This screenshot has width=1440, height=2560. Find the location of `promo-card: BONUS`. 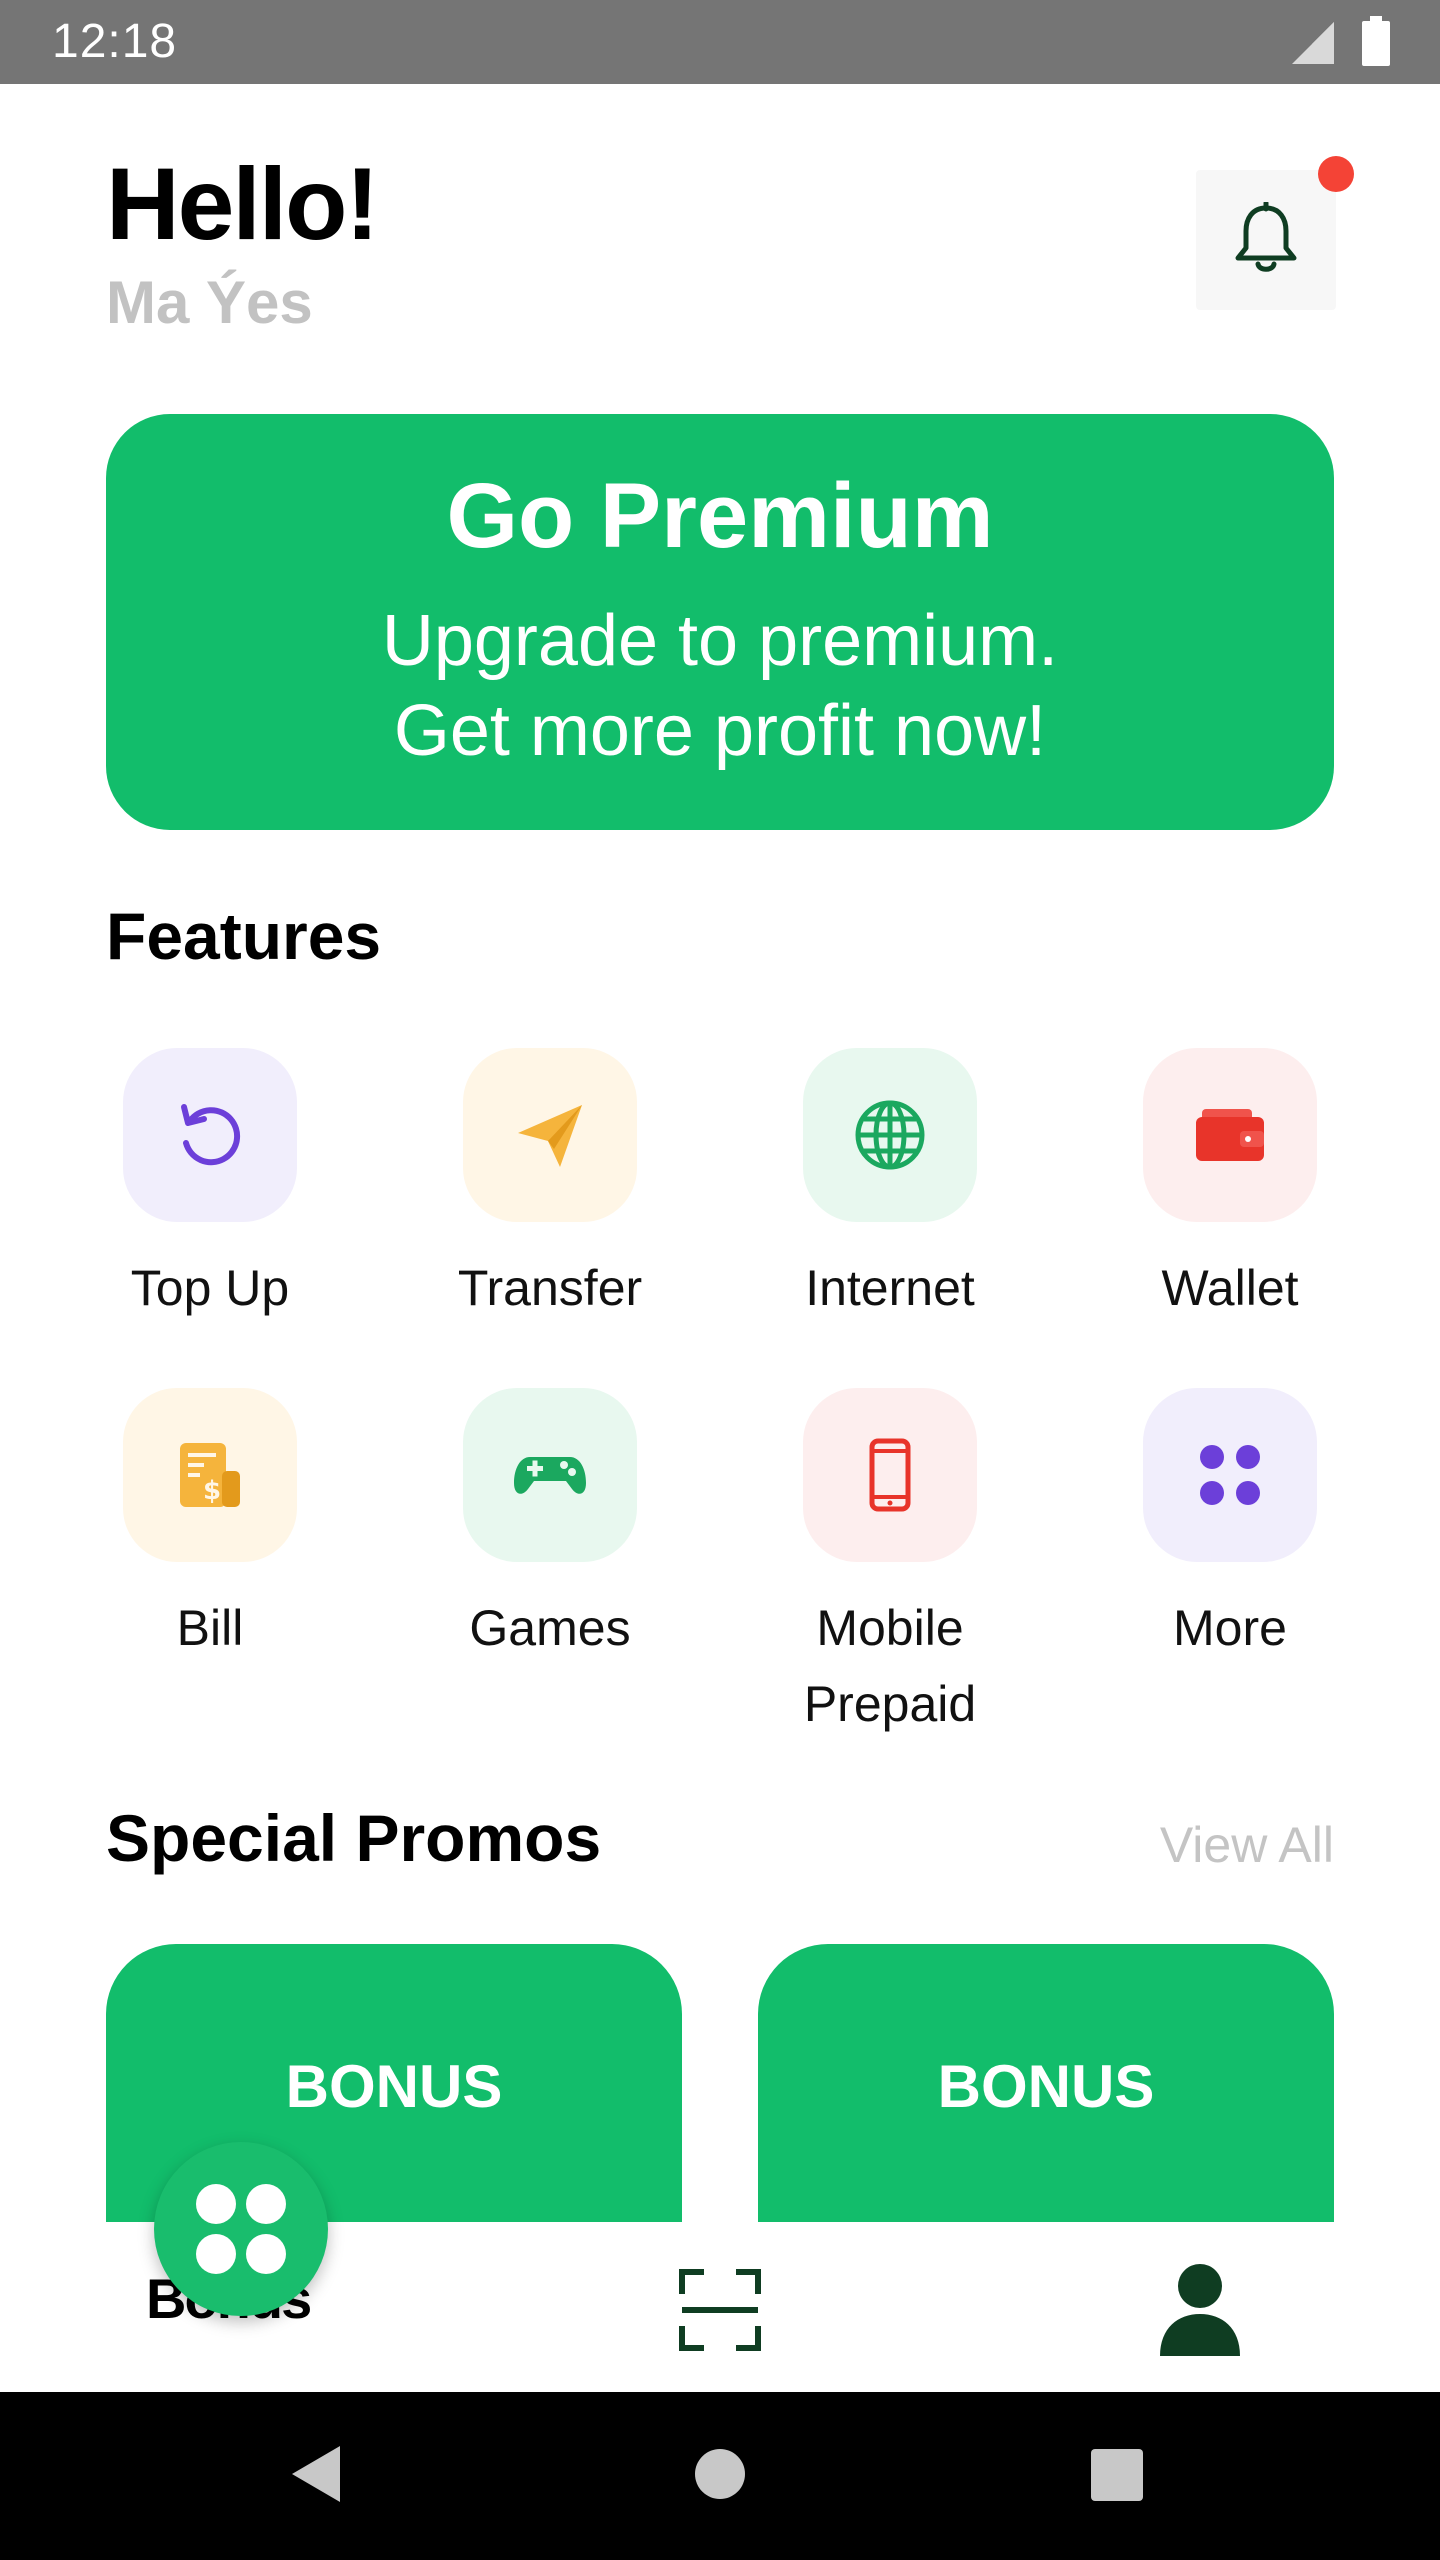

promo-card: BONUS is located at coordinates (1046, 2084).